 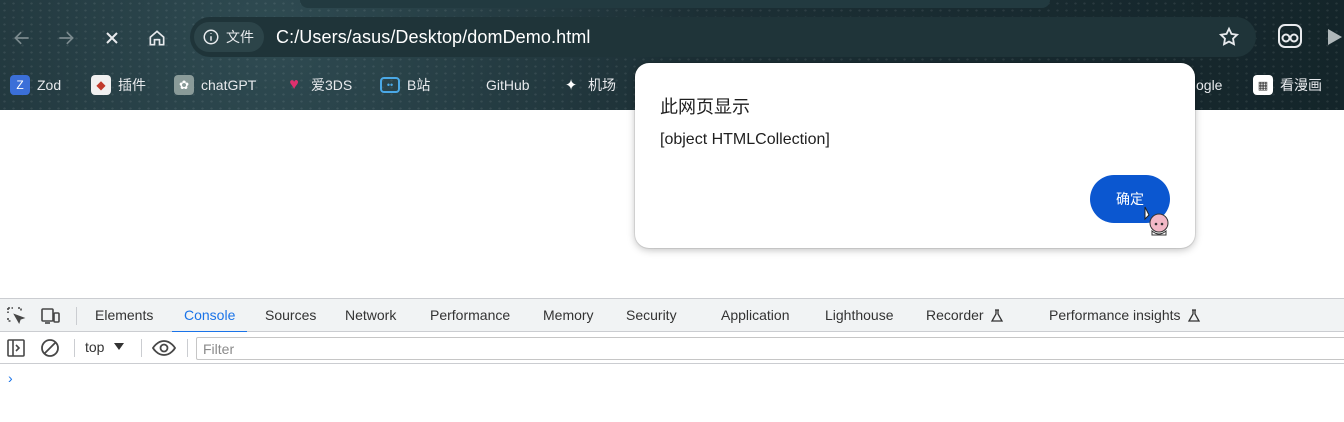 I want to click on bookmark-chatgpt: ✿ chatGPT, so click(x=215, y=85).